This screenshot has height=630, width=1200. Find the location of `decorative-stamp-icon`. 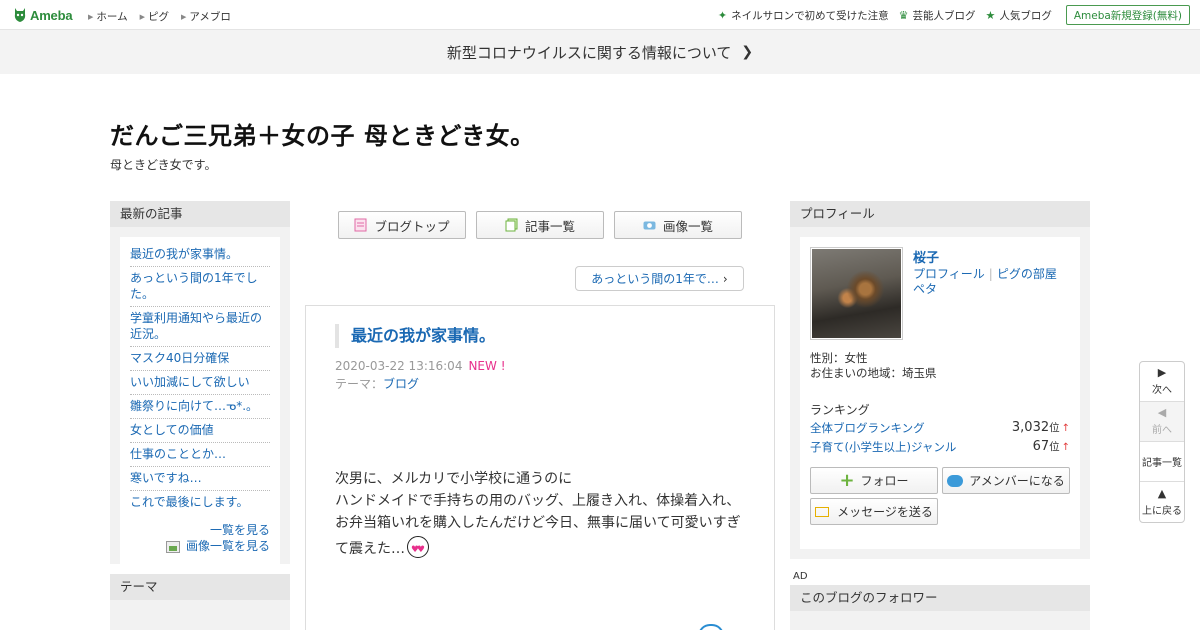

decorative-stamp-icon is located at coordinates (711, 627).